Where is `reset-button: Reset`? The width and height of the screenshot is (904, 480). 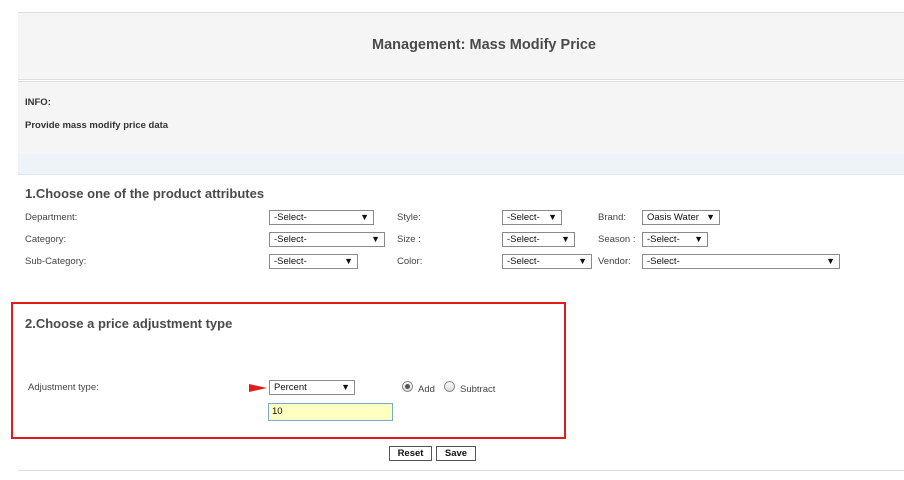 reset-button: Reset is located at coordinates (410, 453).